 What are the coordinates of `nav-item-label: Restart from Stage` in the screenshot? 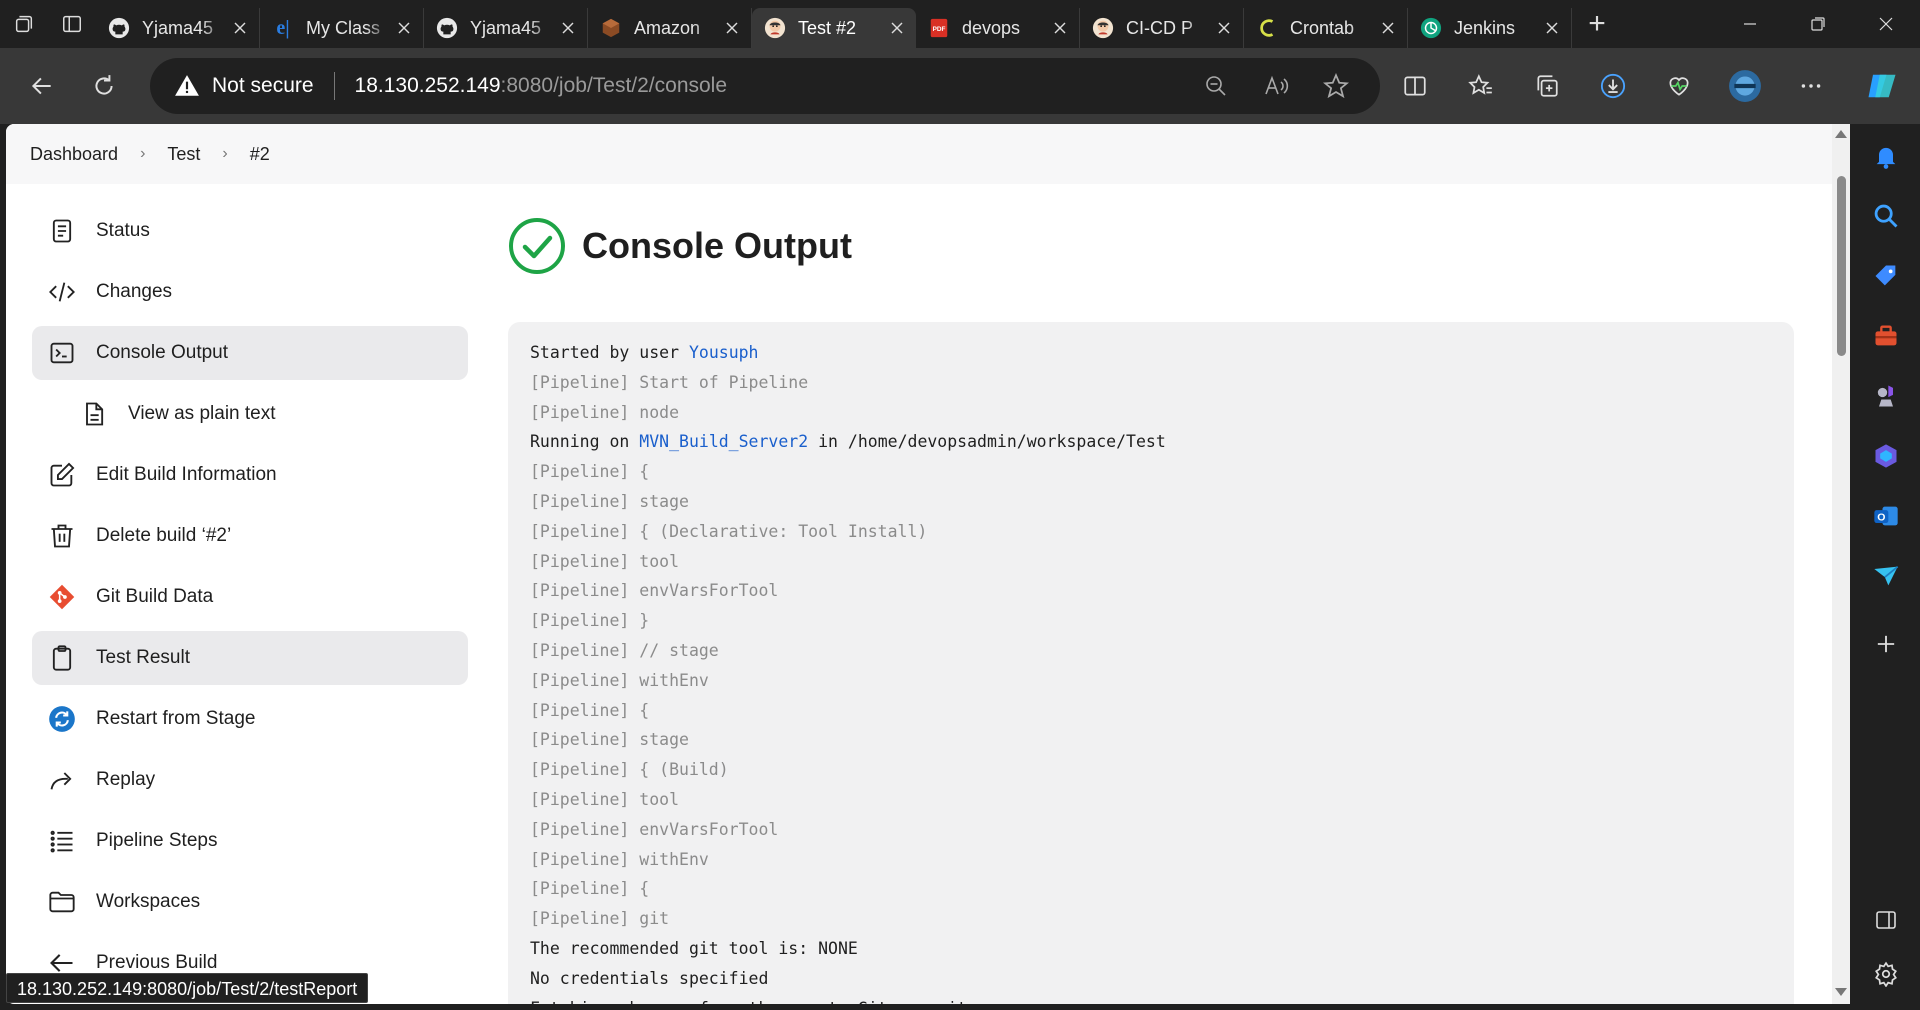 It's located at (176, 718).